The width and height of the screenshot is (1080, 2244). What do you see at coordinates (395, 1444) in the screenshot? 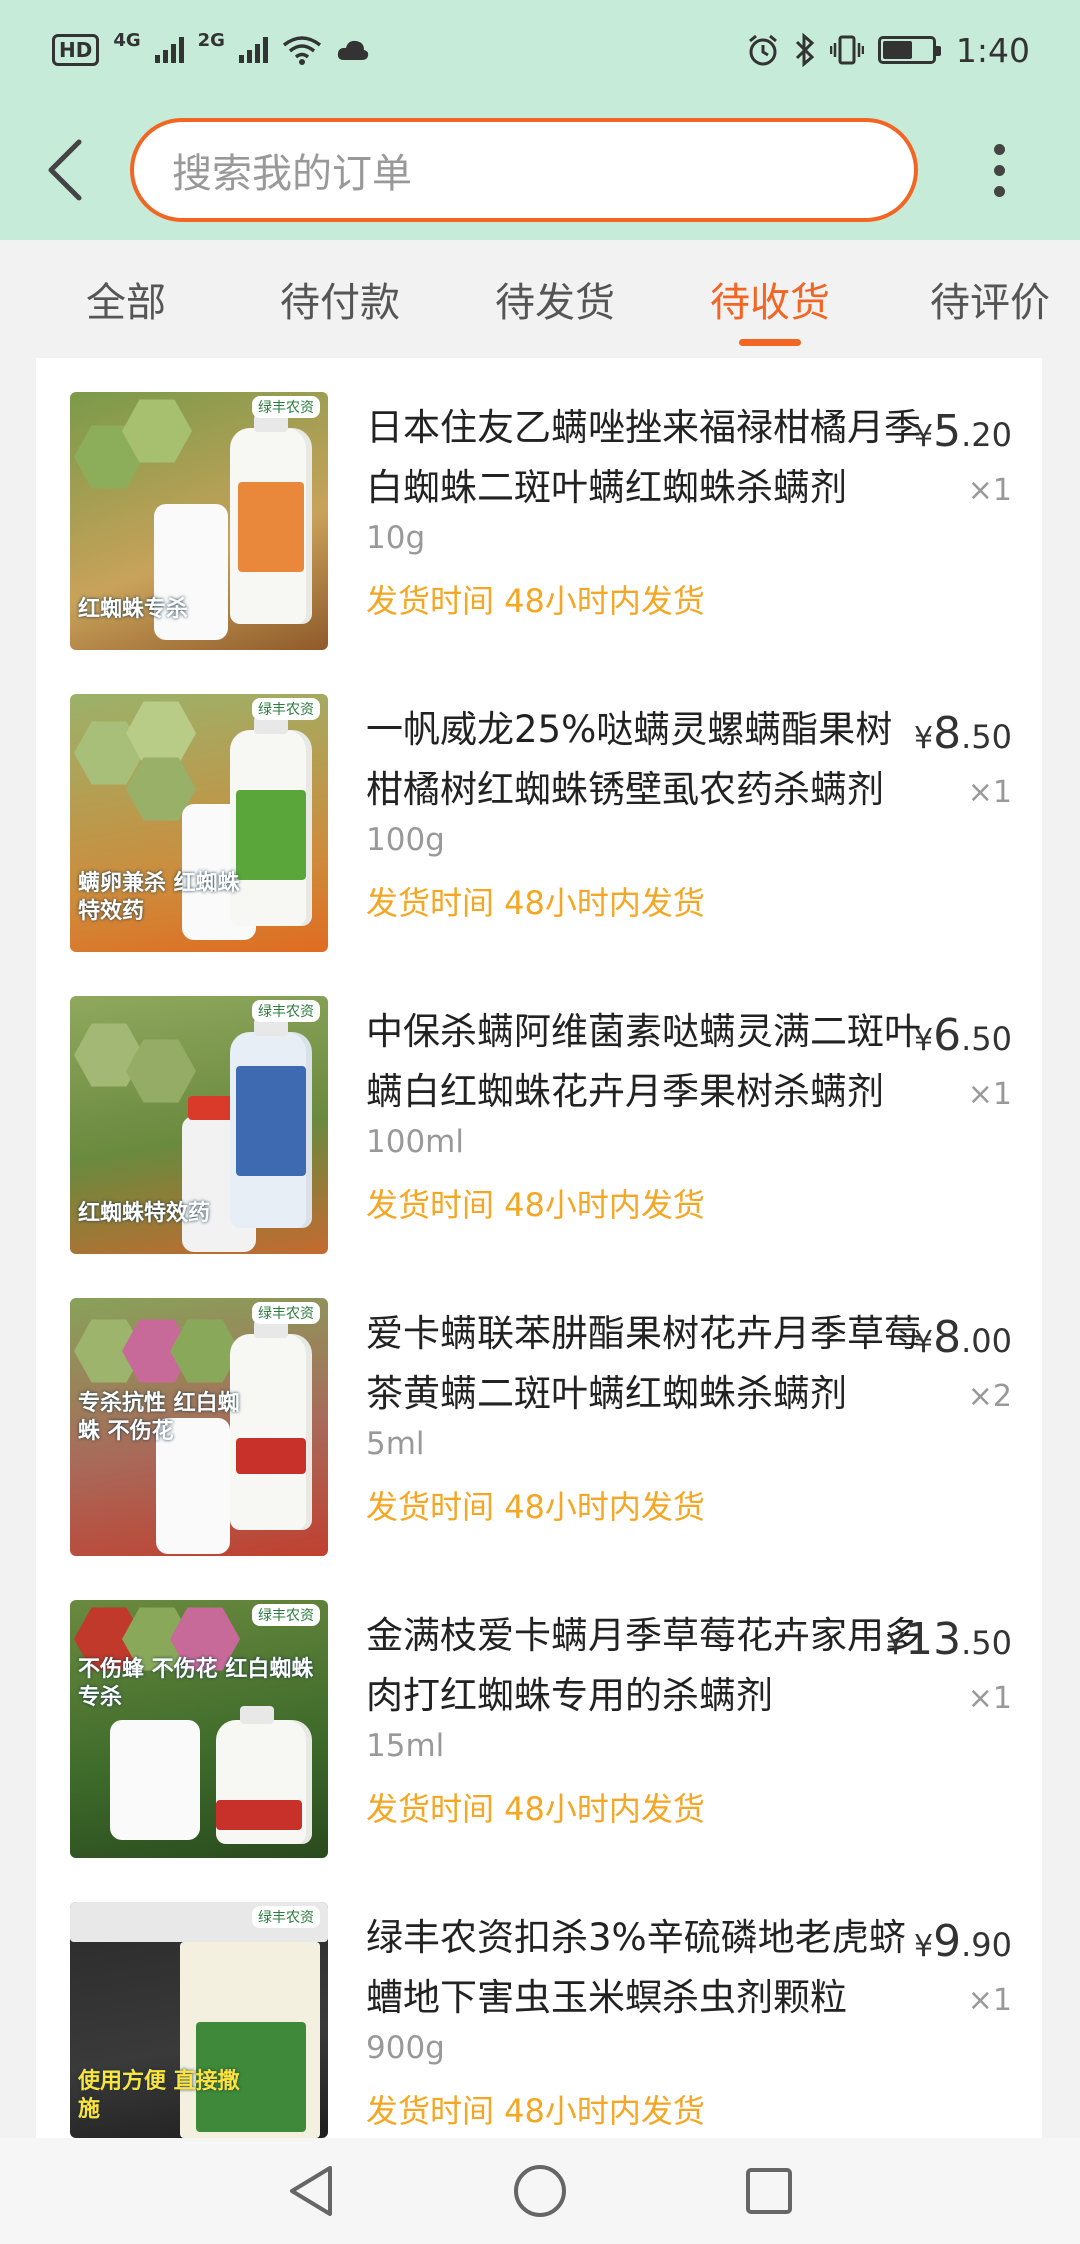
I see `product-spec: 5ml` at bounding box center [395, 1444].